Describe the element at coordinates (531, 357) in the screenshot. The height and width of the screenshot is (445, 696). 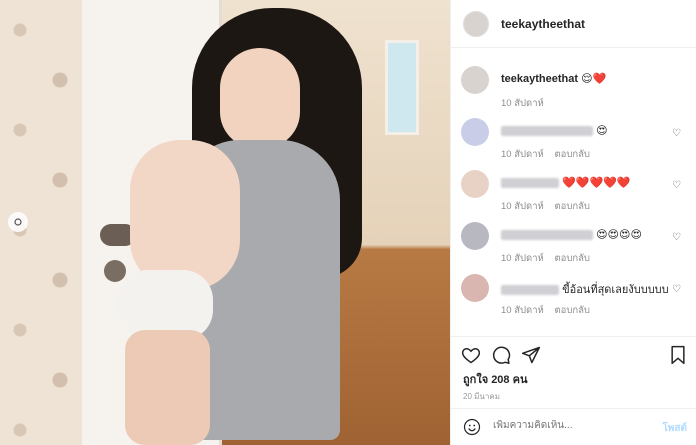
I see `paper-plane-icon` at that location.